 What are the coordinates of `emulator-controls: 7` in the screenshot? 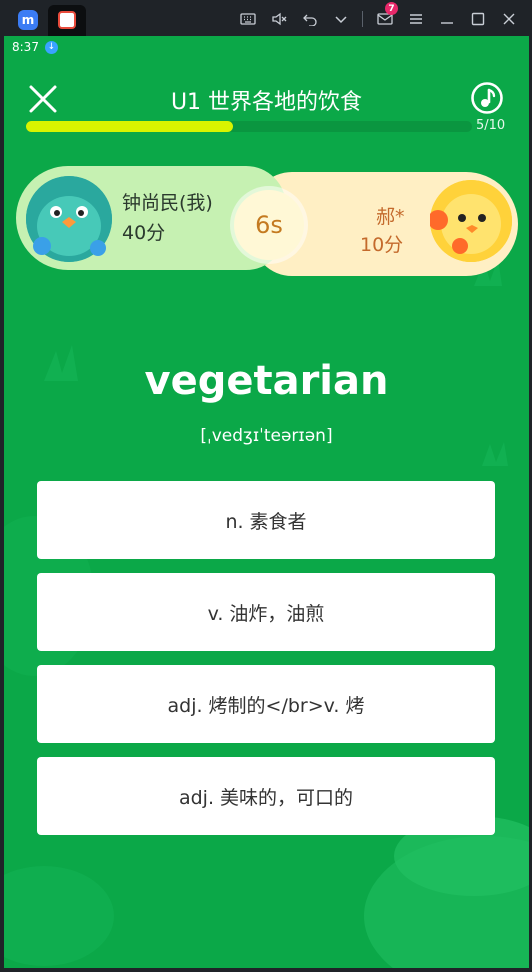 It's located at (378, 16).